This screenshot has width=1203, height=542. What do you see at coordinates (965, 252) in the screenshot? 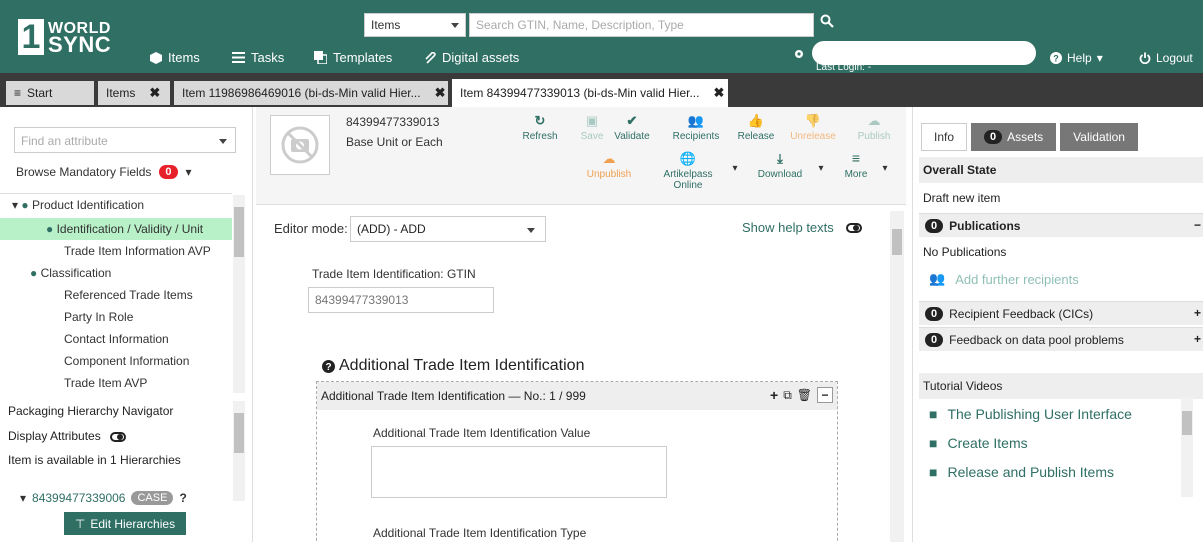
I see `no-publications: No Publications` at bounding box center [965, 252].